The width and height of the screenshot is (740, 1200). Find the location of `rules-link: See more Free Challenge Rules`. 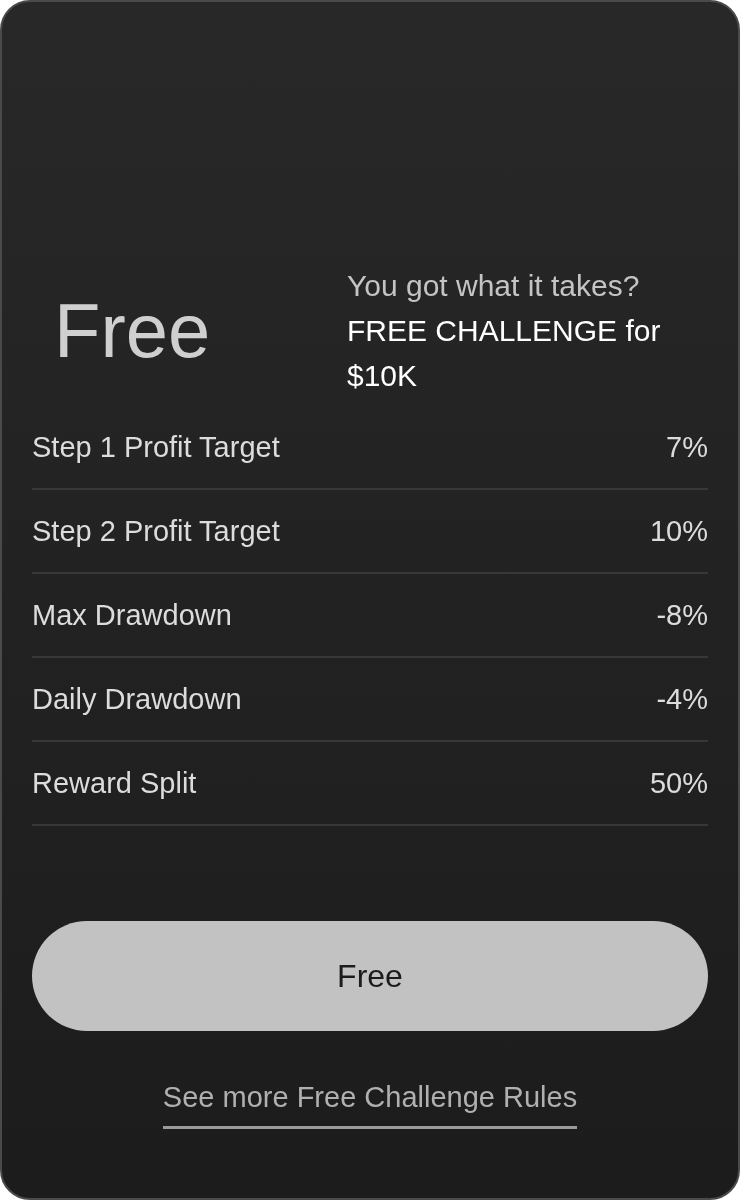

rules-link: See more Free Challenge Rules is located at coordinates (370, 1105).